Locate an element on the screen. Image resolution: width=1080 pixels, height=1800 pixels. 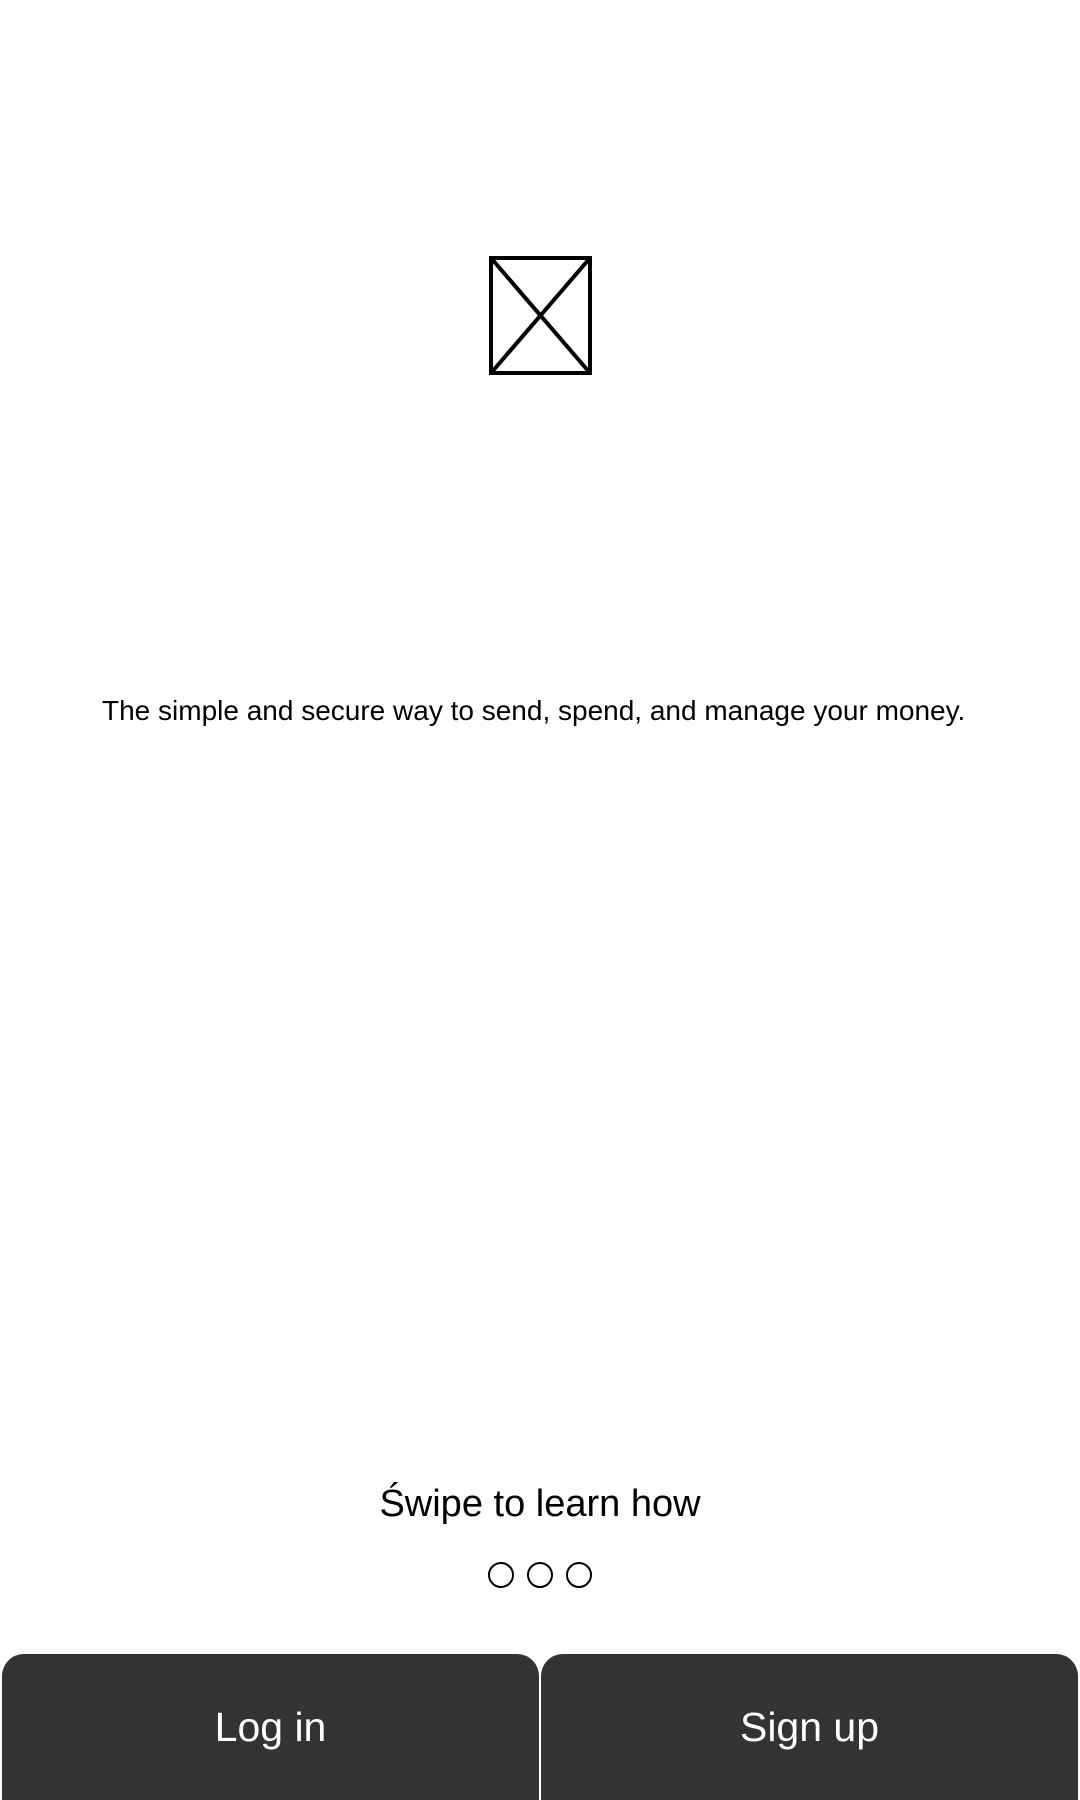
swipe-hint-text: Świpe to learn how is located at coordinates (540, 1504).